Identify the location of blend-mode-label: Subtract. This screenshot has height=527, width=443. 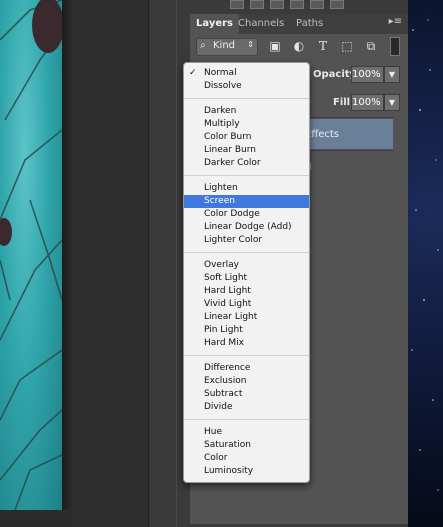
(223, 394).